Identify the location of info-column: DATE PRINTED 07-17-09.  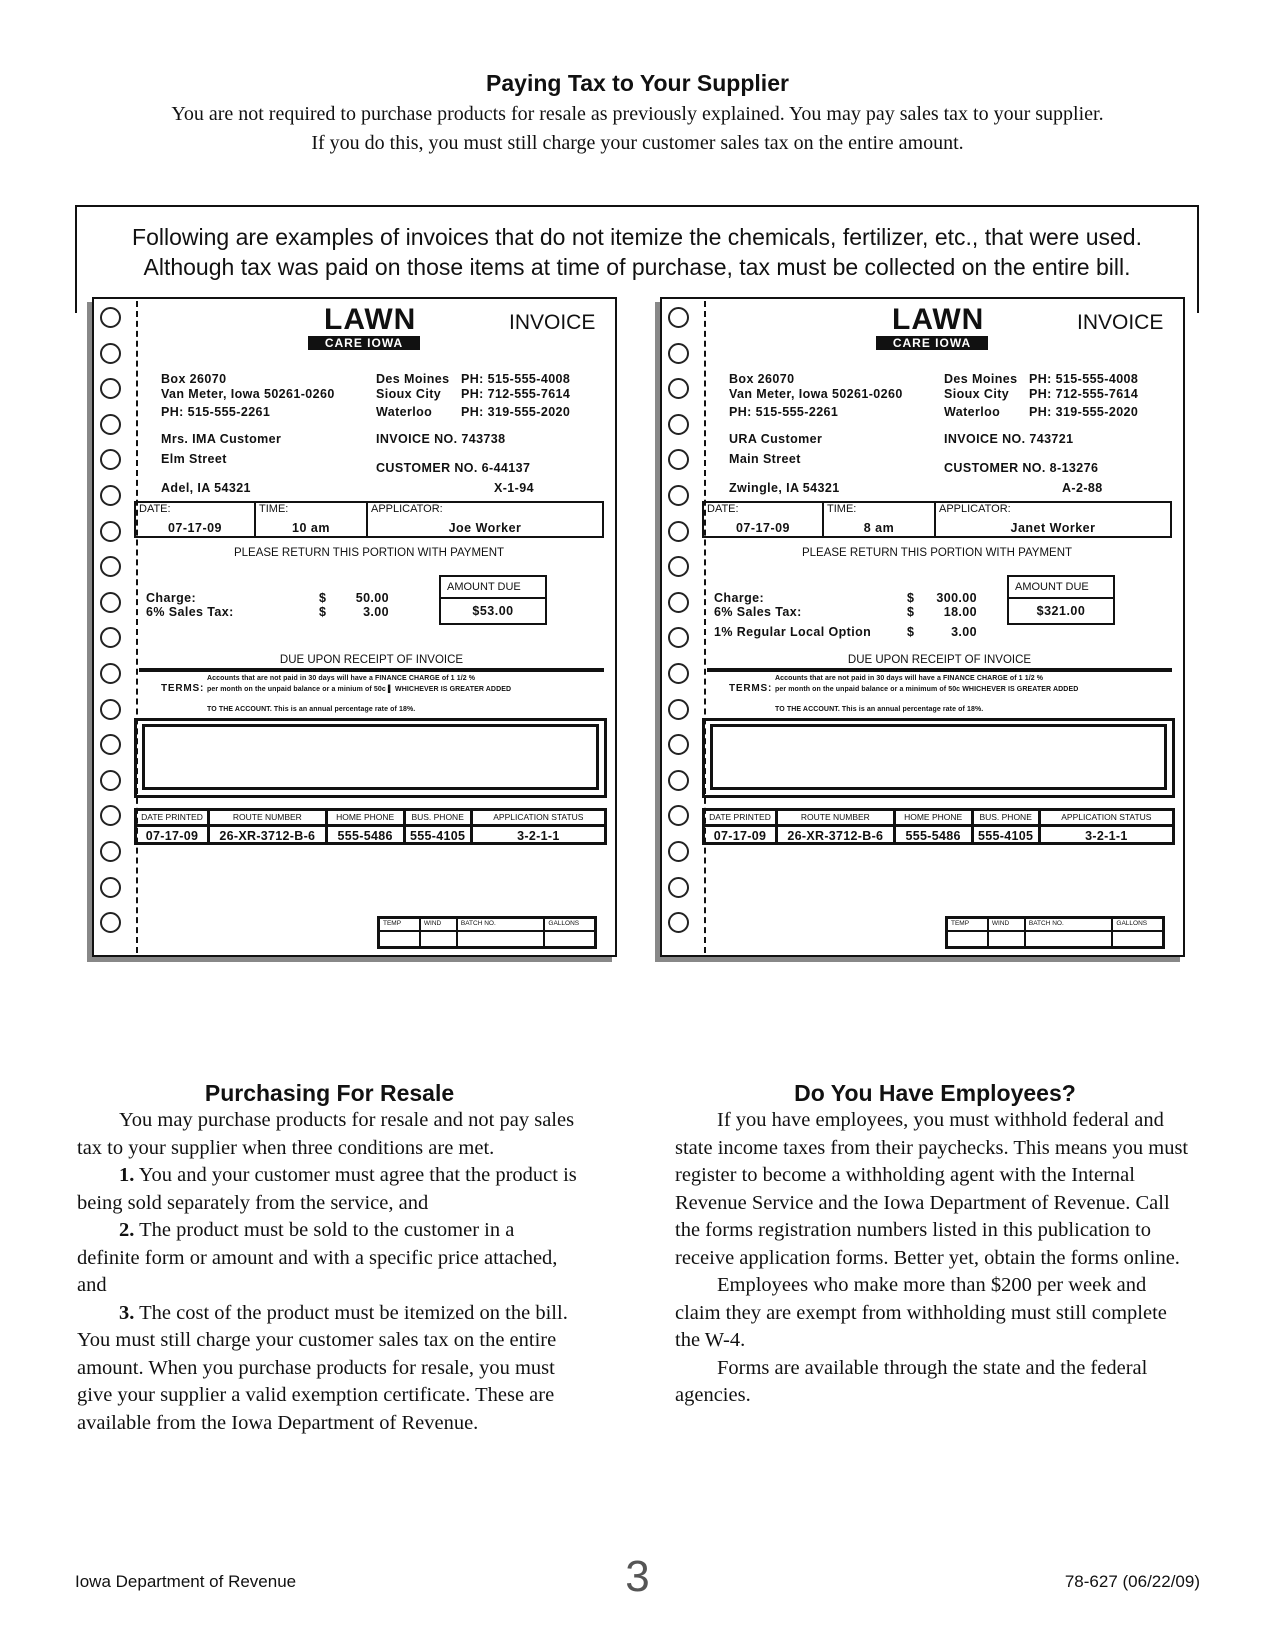
(173, 827).